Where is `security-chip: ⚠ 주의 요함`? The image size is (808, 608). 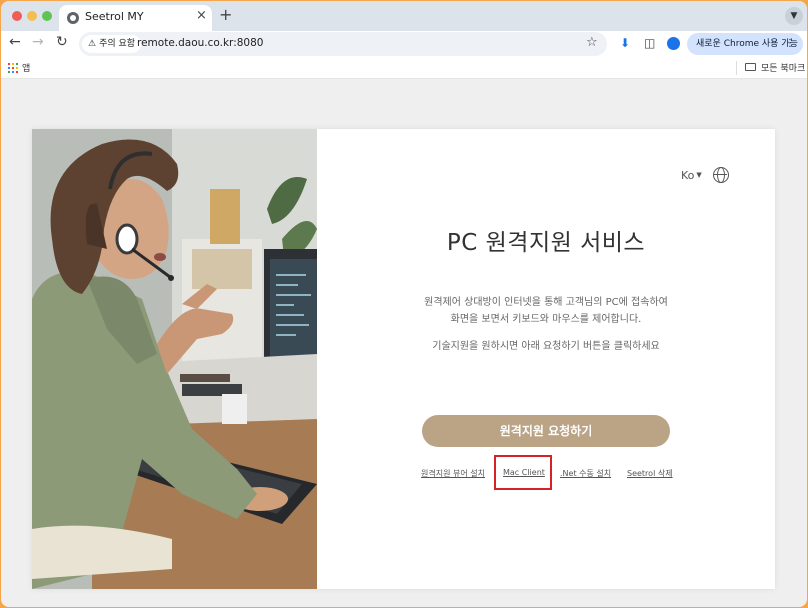
security-chip: ⚠ 주의 요함 is located at coordinates (112, 44).